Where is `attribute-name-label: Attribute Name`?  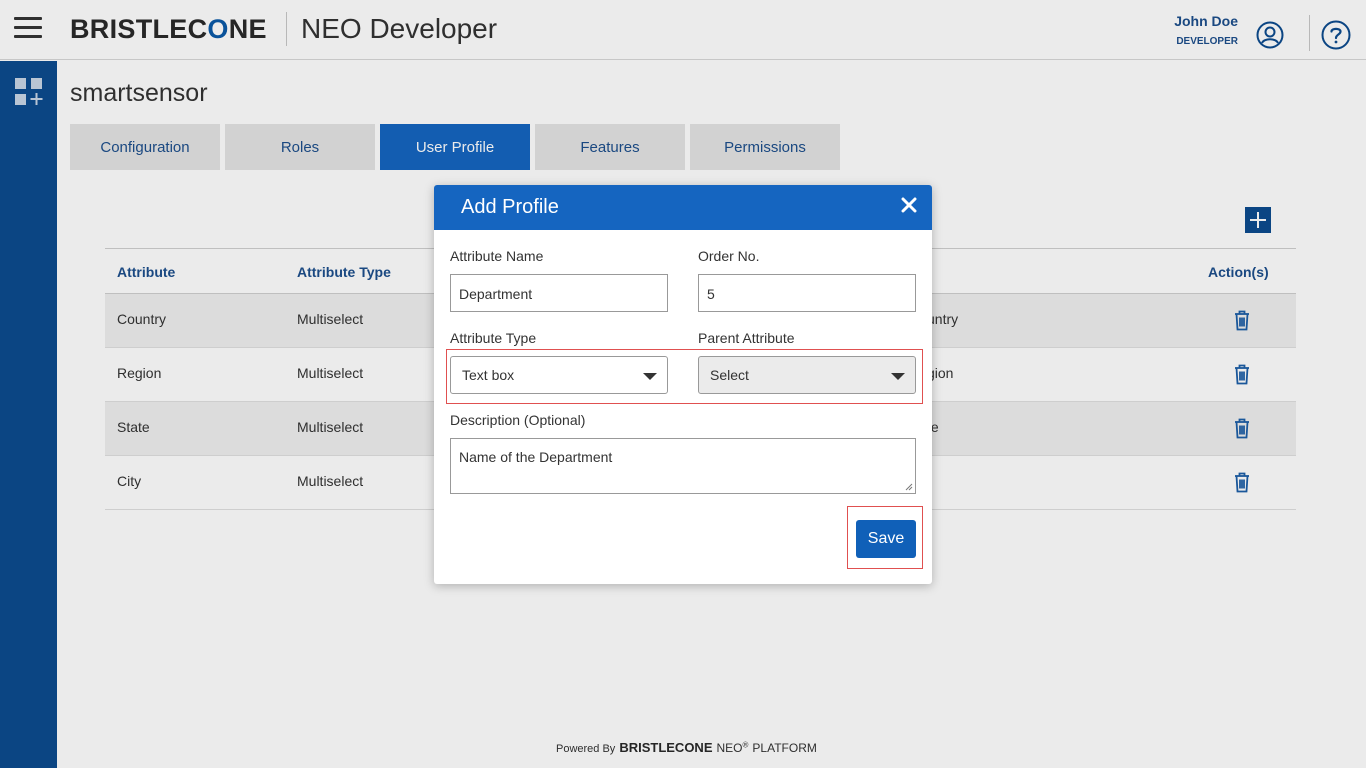 attribute-name-label: Attribute Name is located at coordinates (497, 256).